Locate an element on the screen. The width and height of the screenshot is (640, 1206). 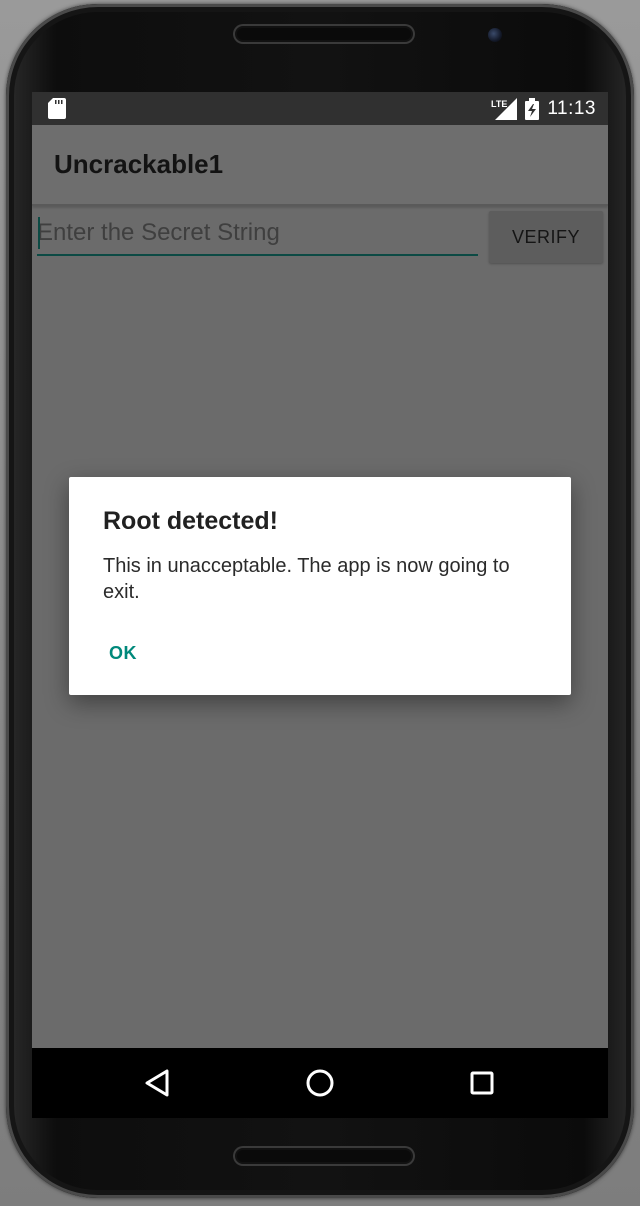
back-icon-graphic is located at coordinates (157, 1083).